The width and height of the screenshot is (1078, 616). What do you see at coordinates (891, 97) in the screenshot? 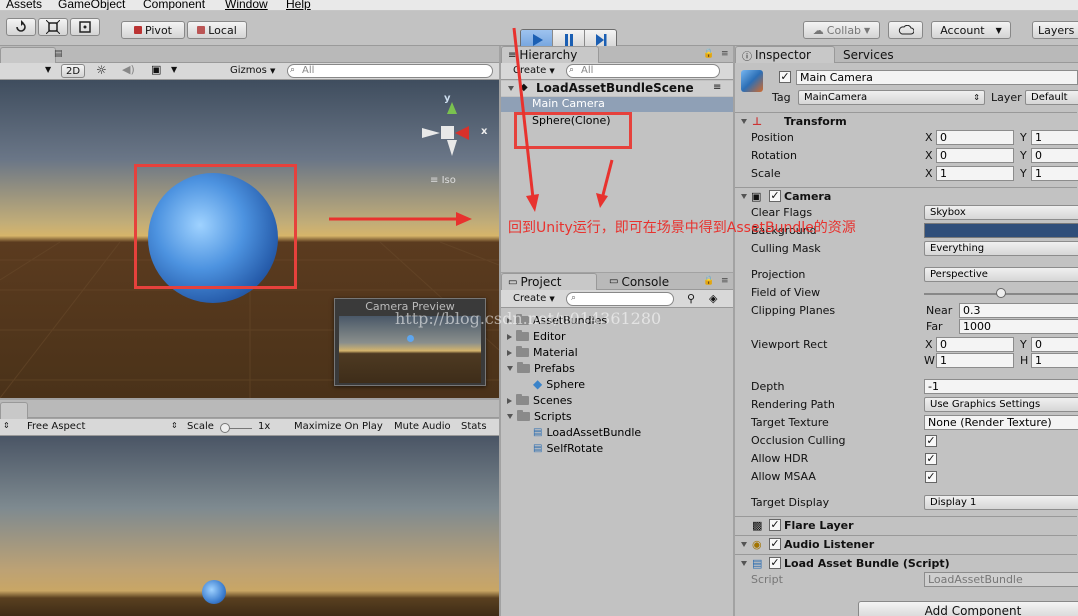
I see `tag-dropdown: MainCamera ⇕` at bounding box center [891, 97].